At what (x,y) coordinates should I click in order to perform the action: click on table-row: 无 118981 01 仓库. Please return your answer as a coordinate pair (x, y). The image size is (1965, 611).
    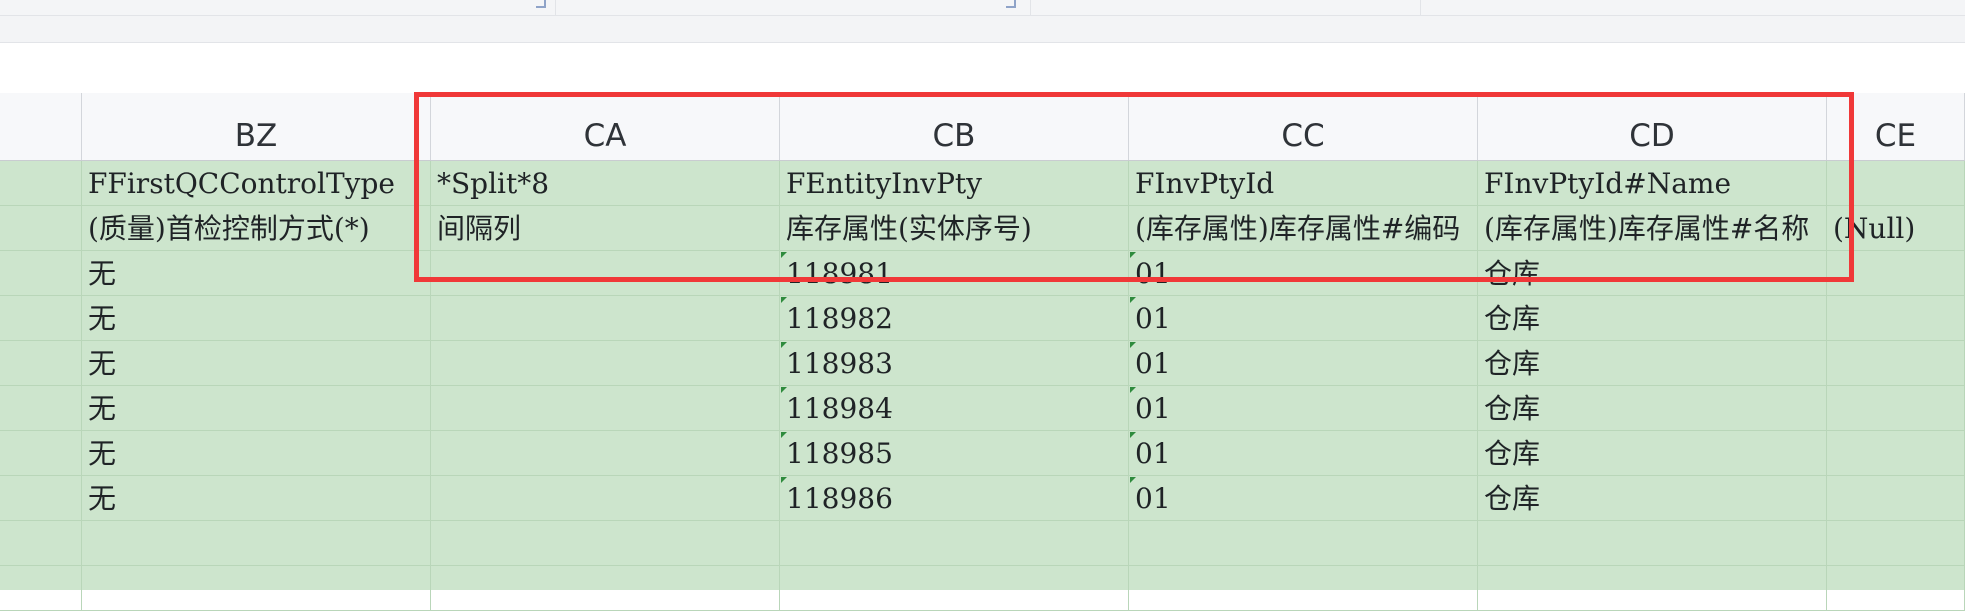
    Looking at the image, I should click on (982, 273).